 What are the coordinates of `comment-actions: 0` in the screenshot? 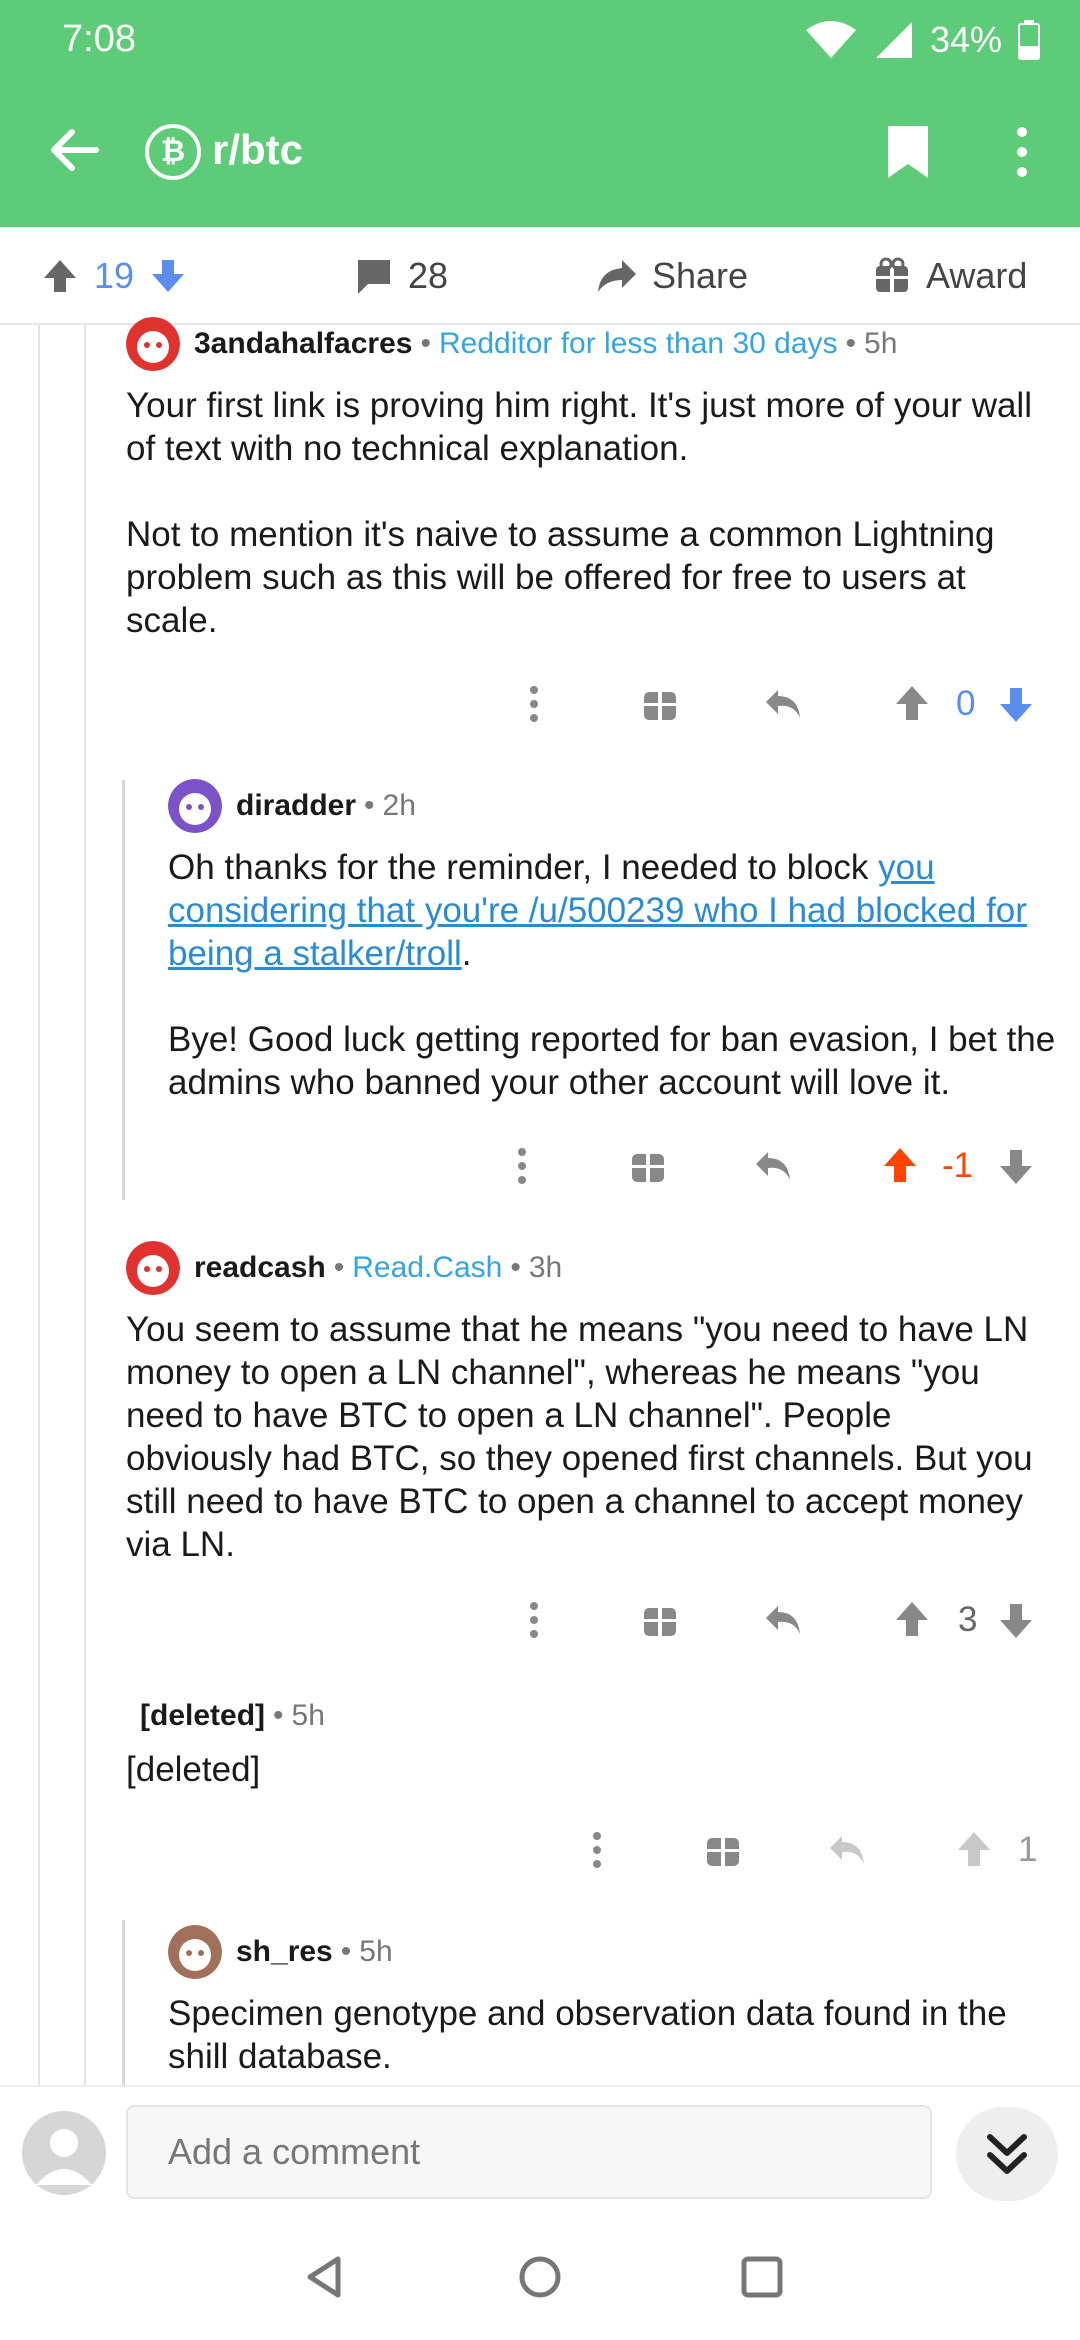 It's located at (780, 704).